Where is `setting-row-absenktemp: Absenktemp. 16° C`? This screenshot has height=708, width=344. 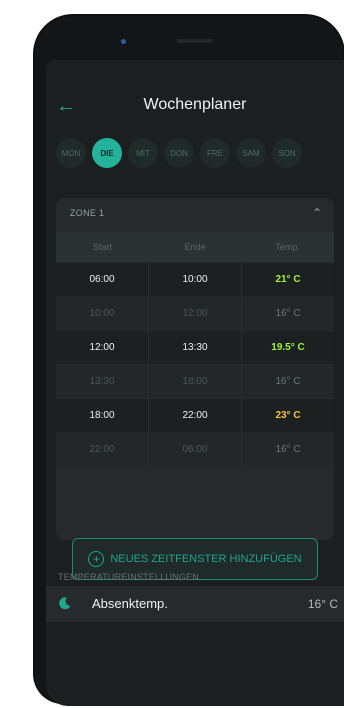 setting-row-absenktemp: Absenktemp. 16° C is located at coordinates (195, 604).